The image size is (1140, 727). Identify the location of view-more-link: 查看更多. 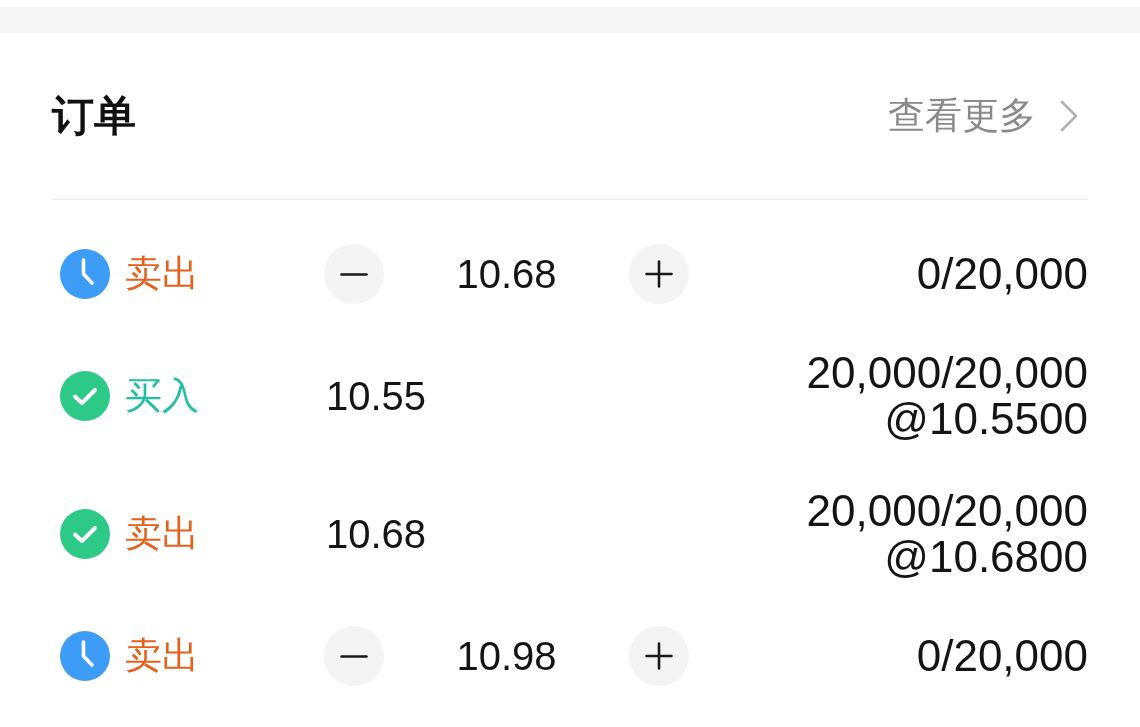
(983, 116).